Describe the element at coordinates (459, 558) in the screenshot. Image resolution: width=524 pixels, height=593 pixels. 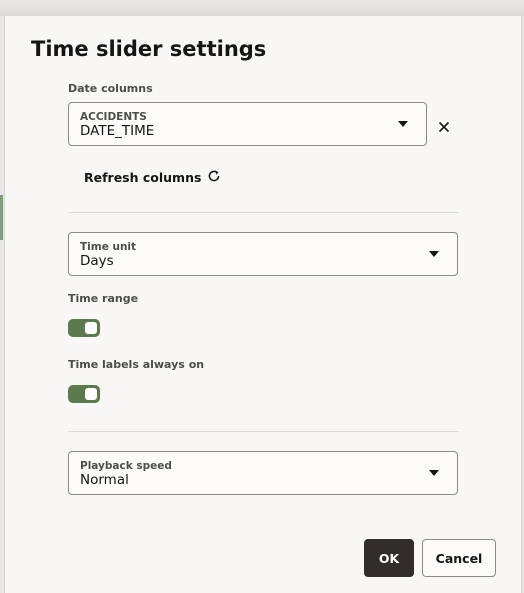
I see `cancel-button: Cancel` at that location.